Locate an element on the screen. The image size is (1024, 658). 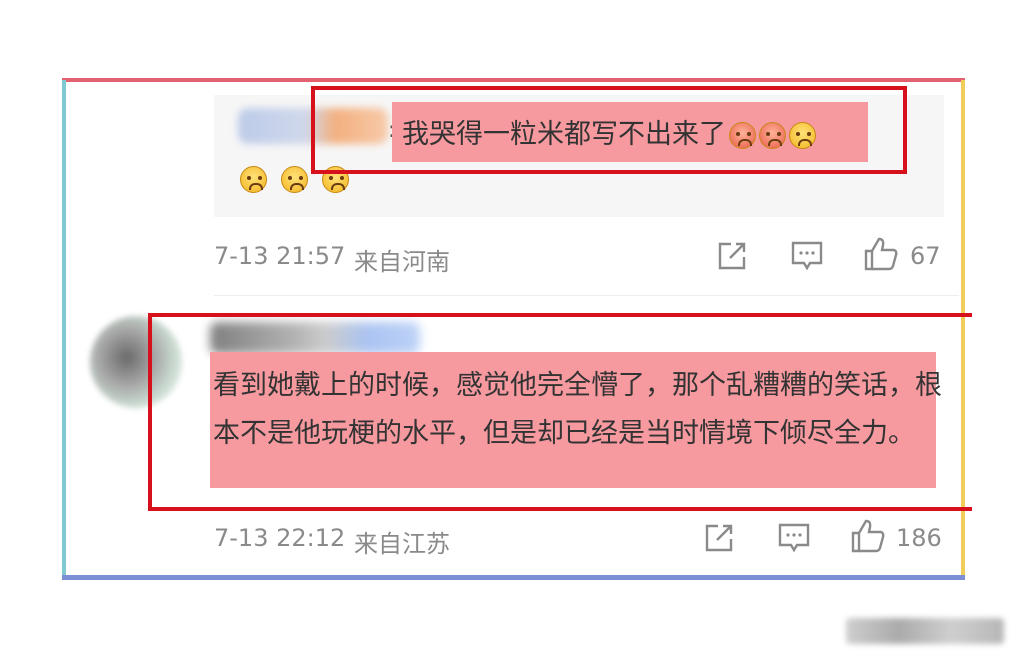
comment2-location: 来自江苏 is located at coordinates (402, 544).